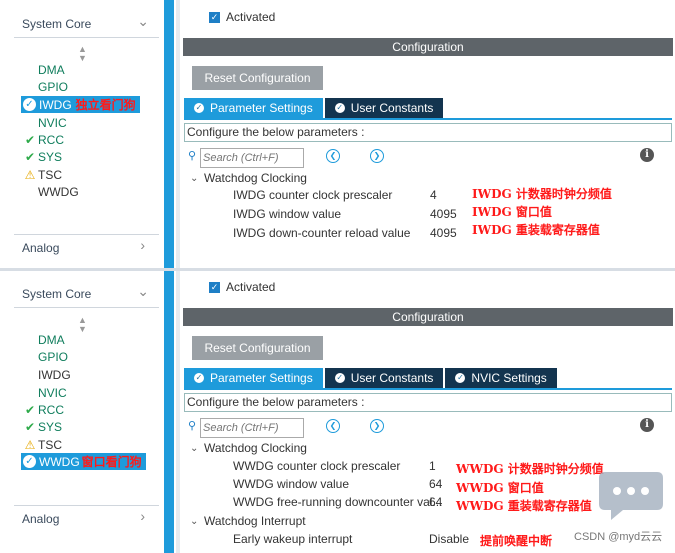 Image resolution: width=675 pixels, height=553 pixels. What do you see at coordinates (516, 541) in the screenshot?
I see `annotation-label: 提前唤醒中断` at bounding box center [516, 541].